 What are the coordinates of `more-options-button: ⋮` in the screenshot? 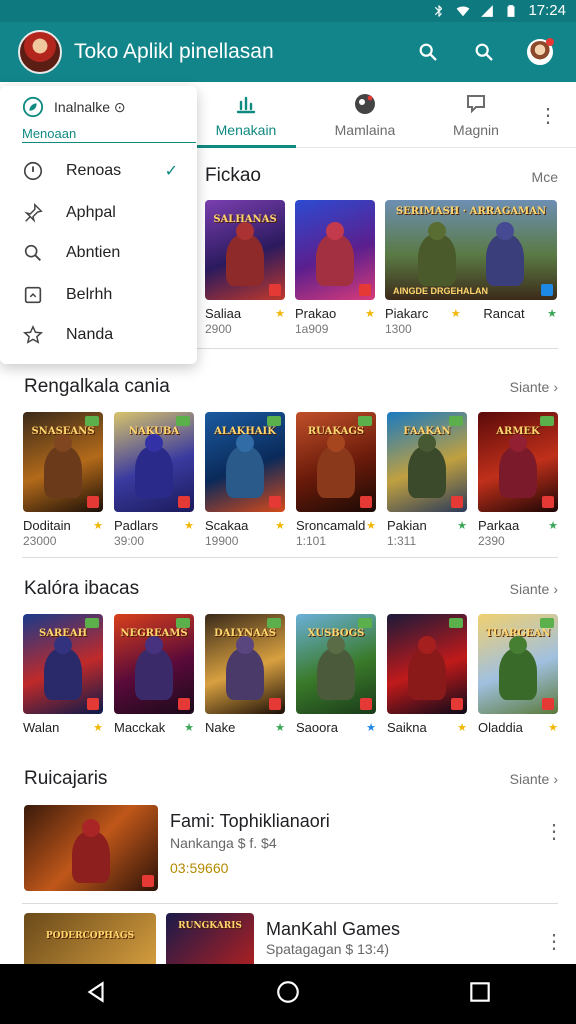 It's located at (548, 115).